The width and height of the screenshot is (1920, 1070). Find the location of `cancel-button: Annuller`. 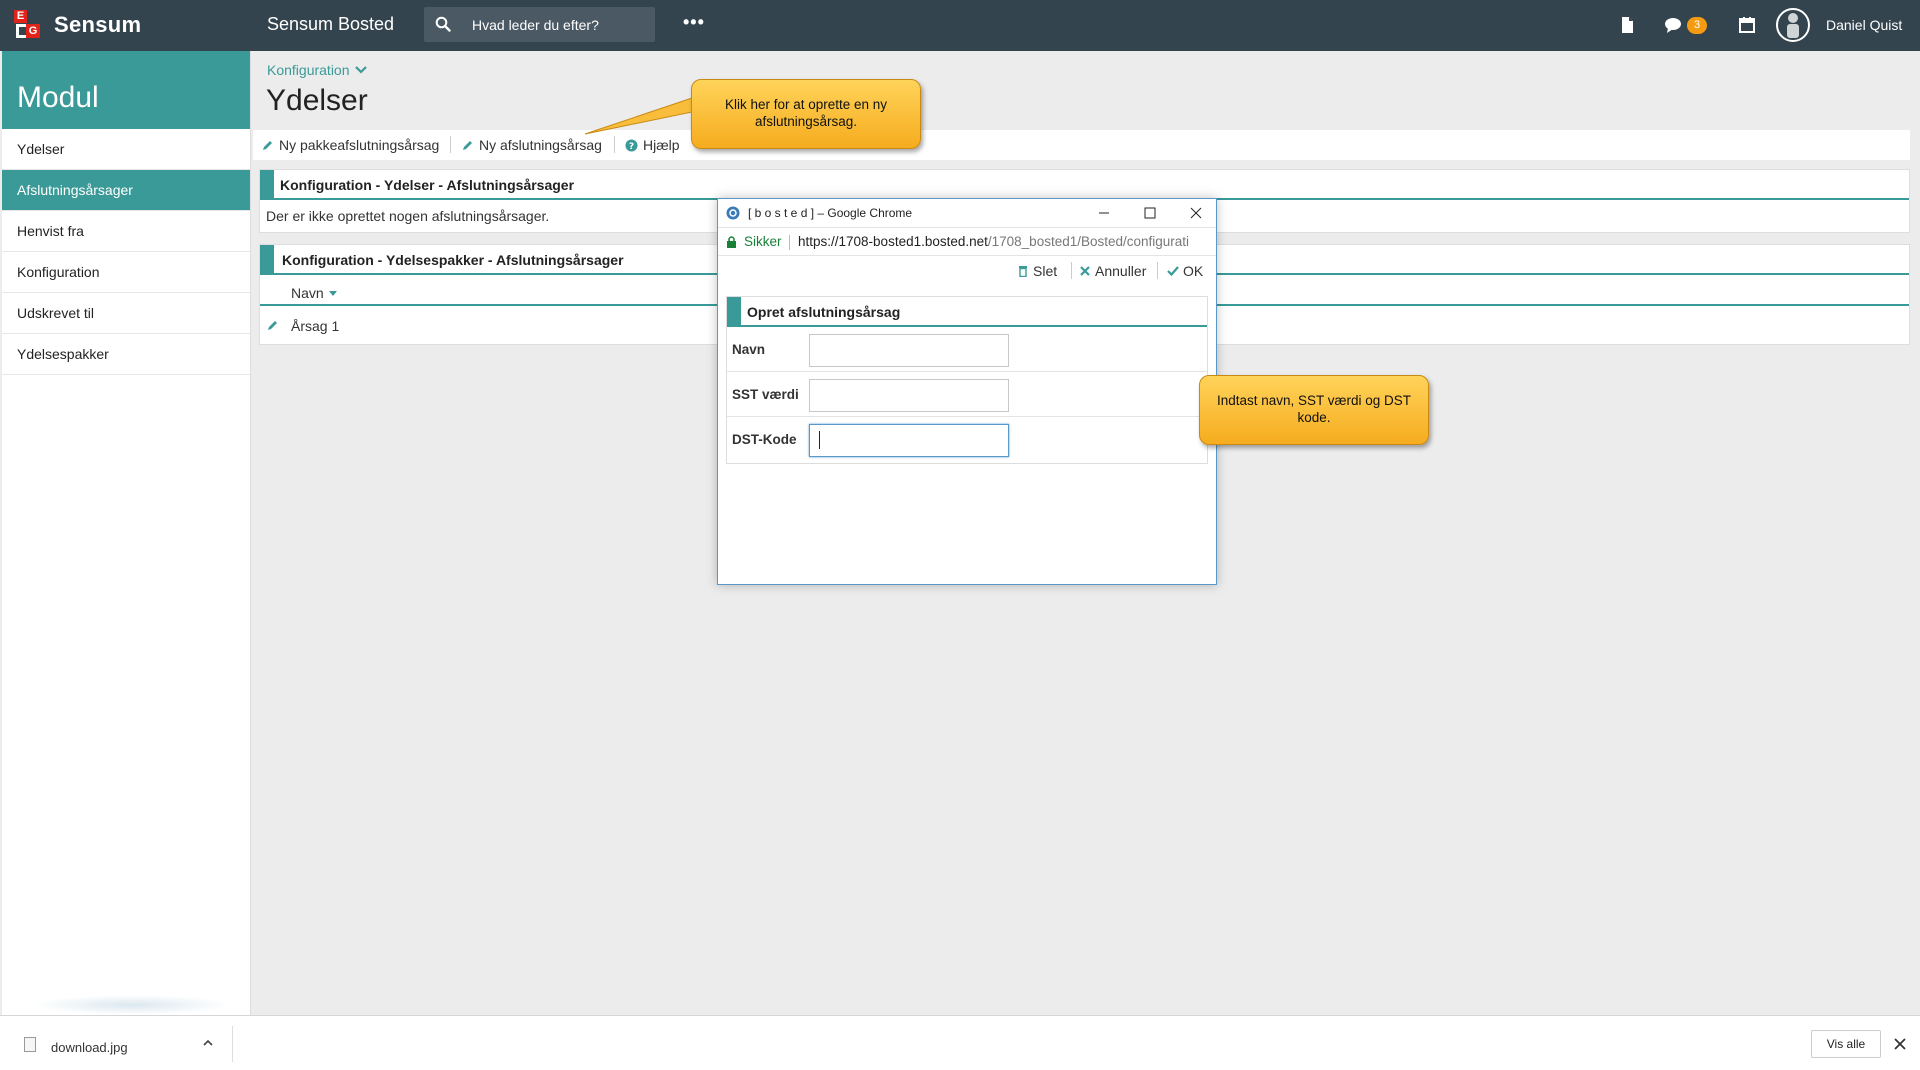

cancel-button: Annuller is located at coordinates (1112, 271).